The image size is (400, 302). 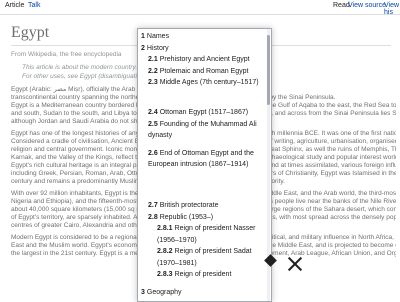 What do you see at coordinates (153, 112) in the screenshot?
I see `toc-item-number: 2.4` at bounding box center [153, 112].